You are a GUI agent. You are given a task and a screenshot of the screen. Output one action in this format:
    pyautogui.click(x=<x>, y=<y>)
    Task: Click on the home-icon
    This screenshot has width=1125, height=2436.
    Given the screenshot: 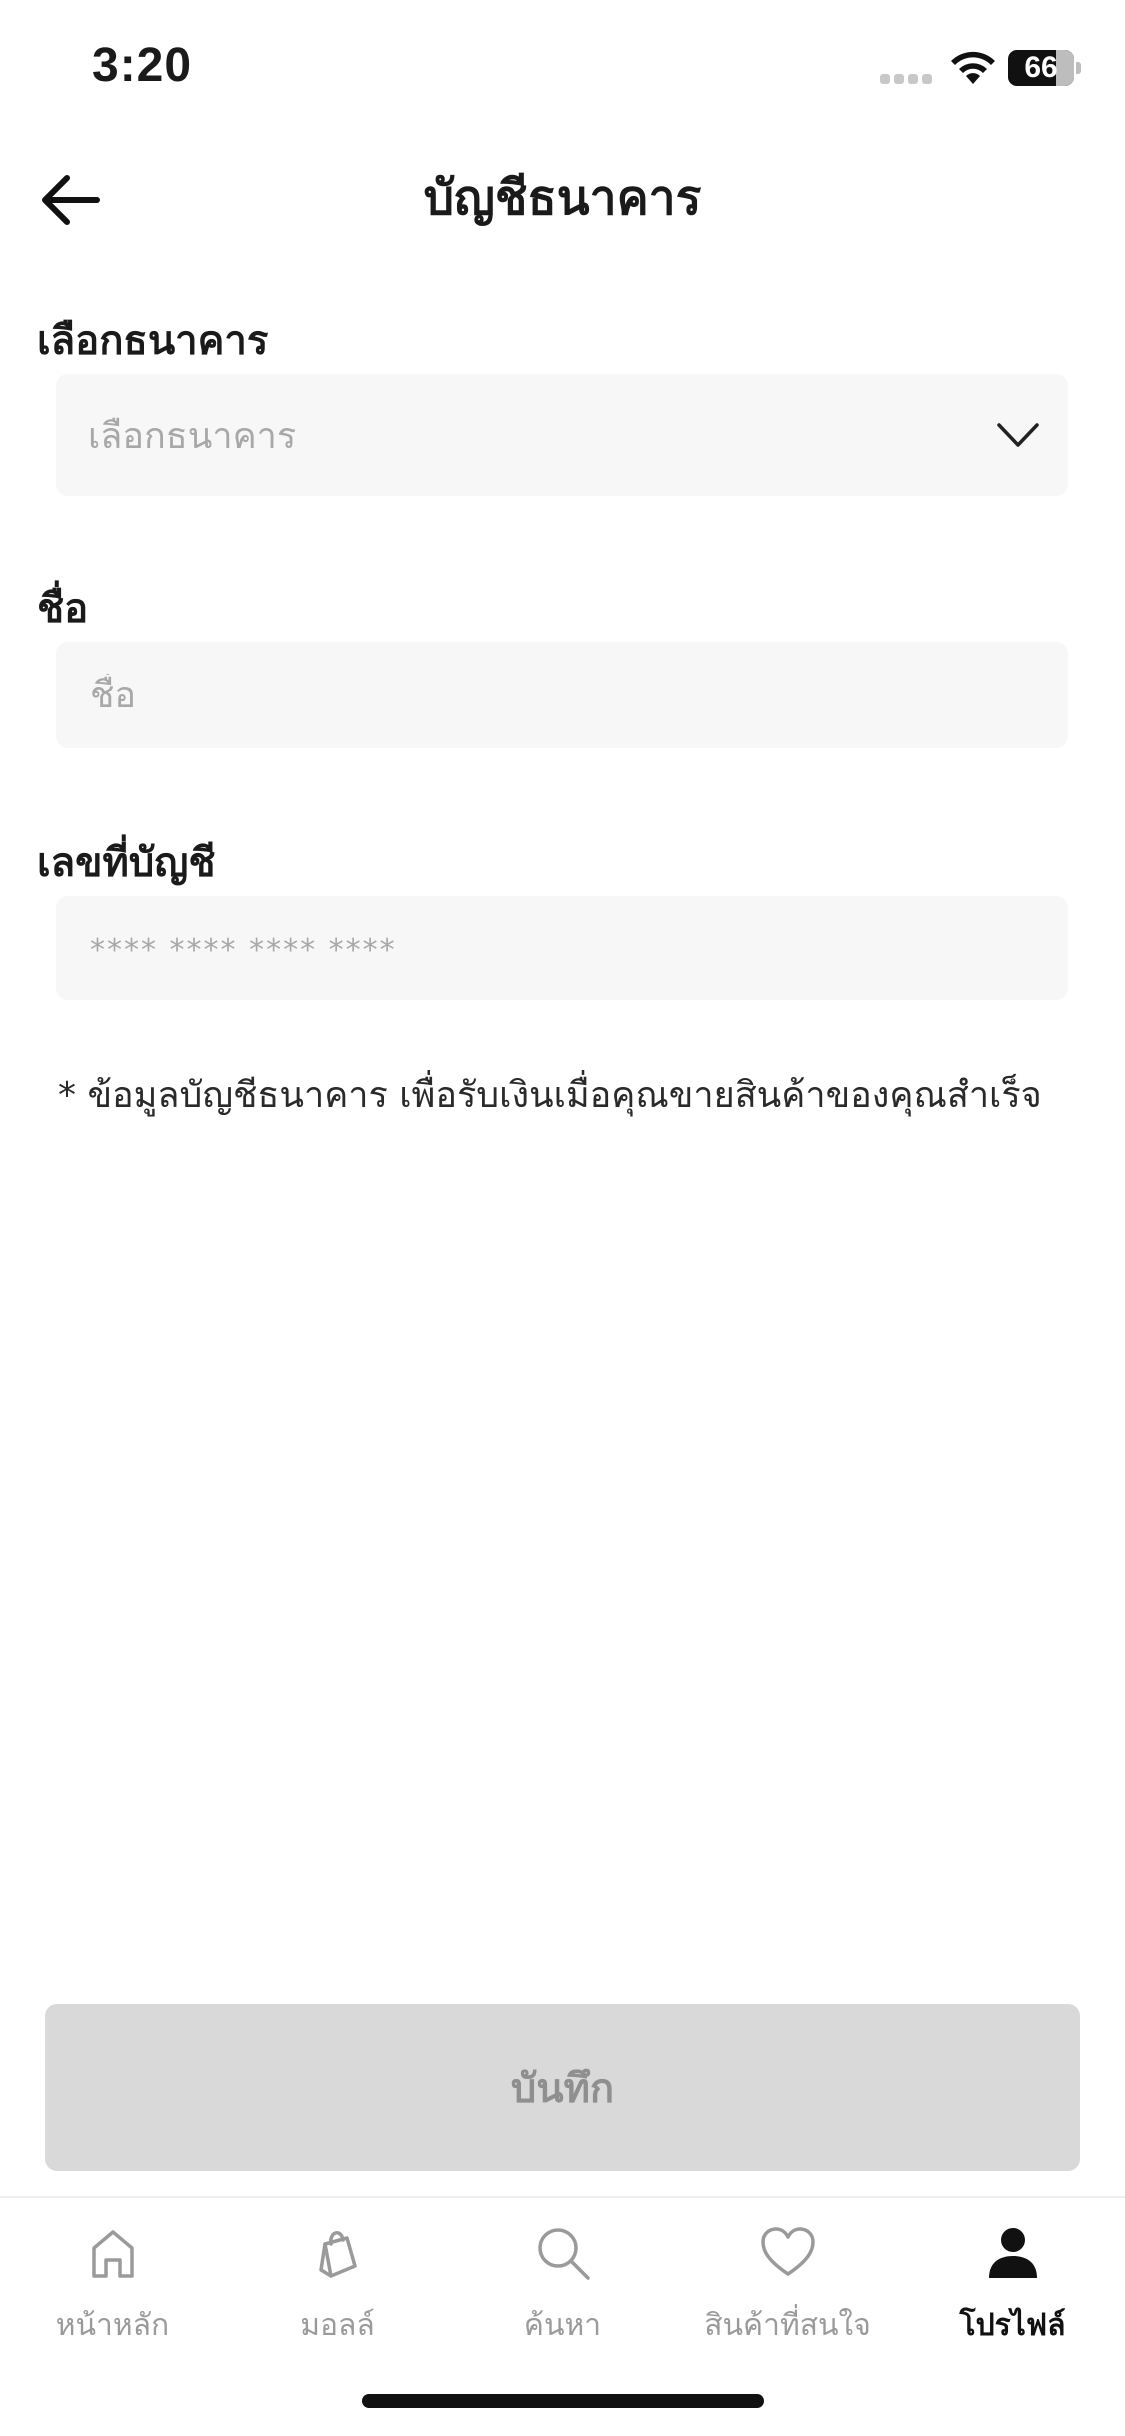 What is the action you would take?
    pyautogui.click(x=112, y=2254)
    